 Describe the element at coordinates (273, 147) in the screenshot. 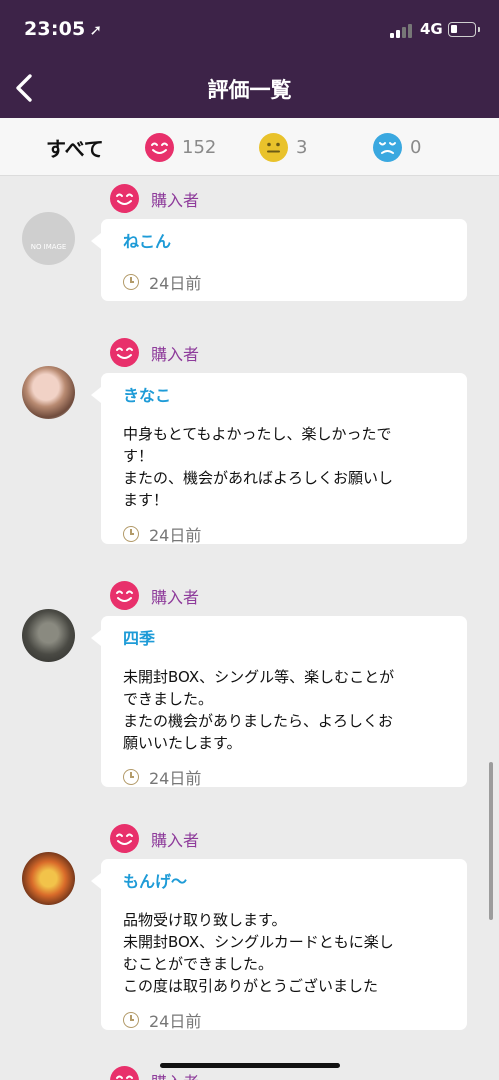

I see `neutral-face-icon` at that location.